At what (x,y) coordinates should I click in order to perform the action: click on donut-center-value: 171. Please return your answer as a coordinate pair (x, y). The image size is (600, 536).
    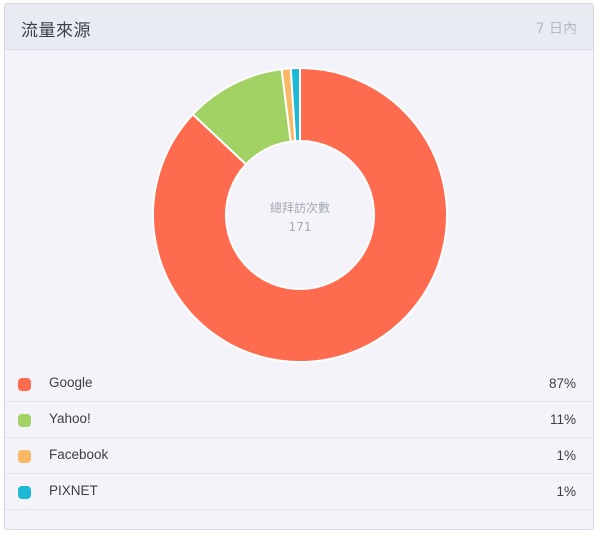
    Looking at the image, I should click on (300, 227).